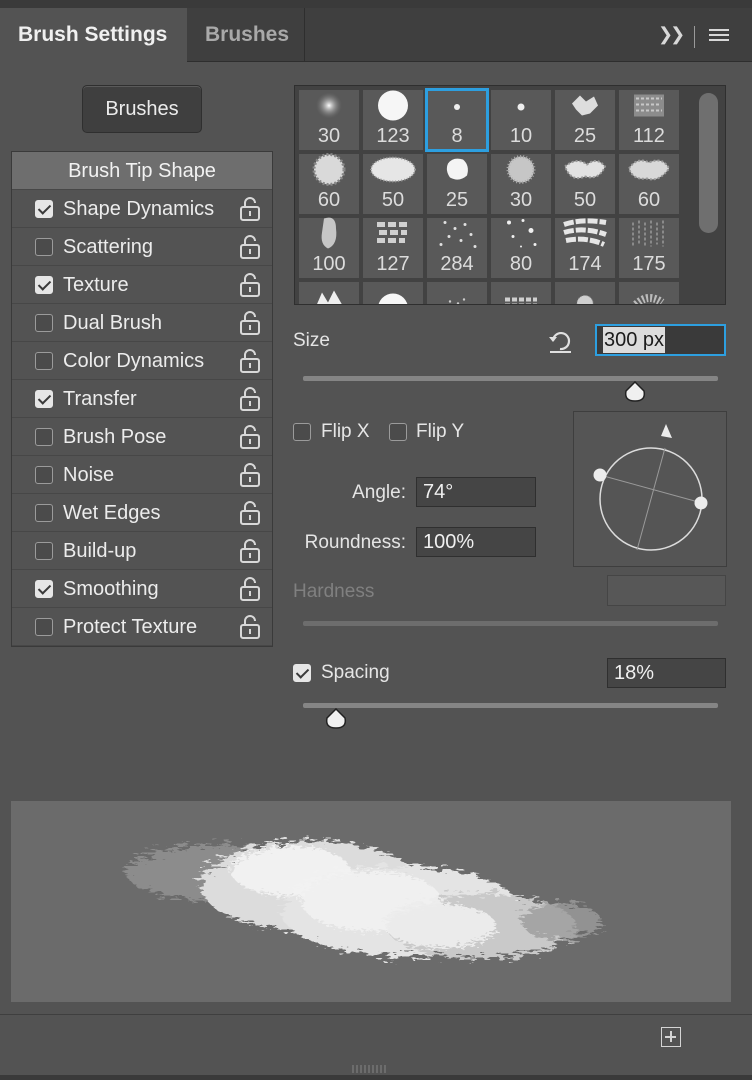  Describe the element at coordinates (510, 378) in the screenshot. I see `size-slider-track` at that location.